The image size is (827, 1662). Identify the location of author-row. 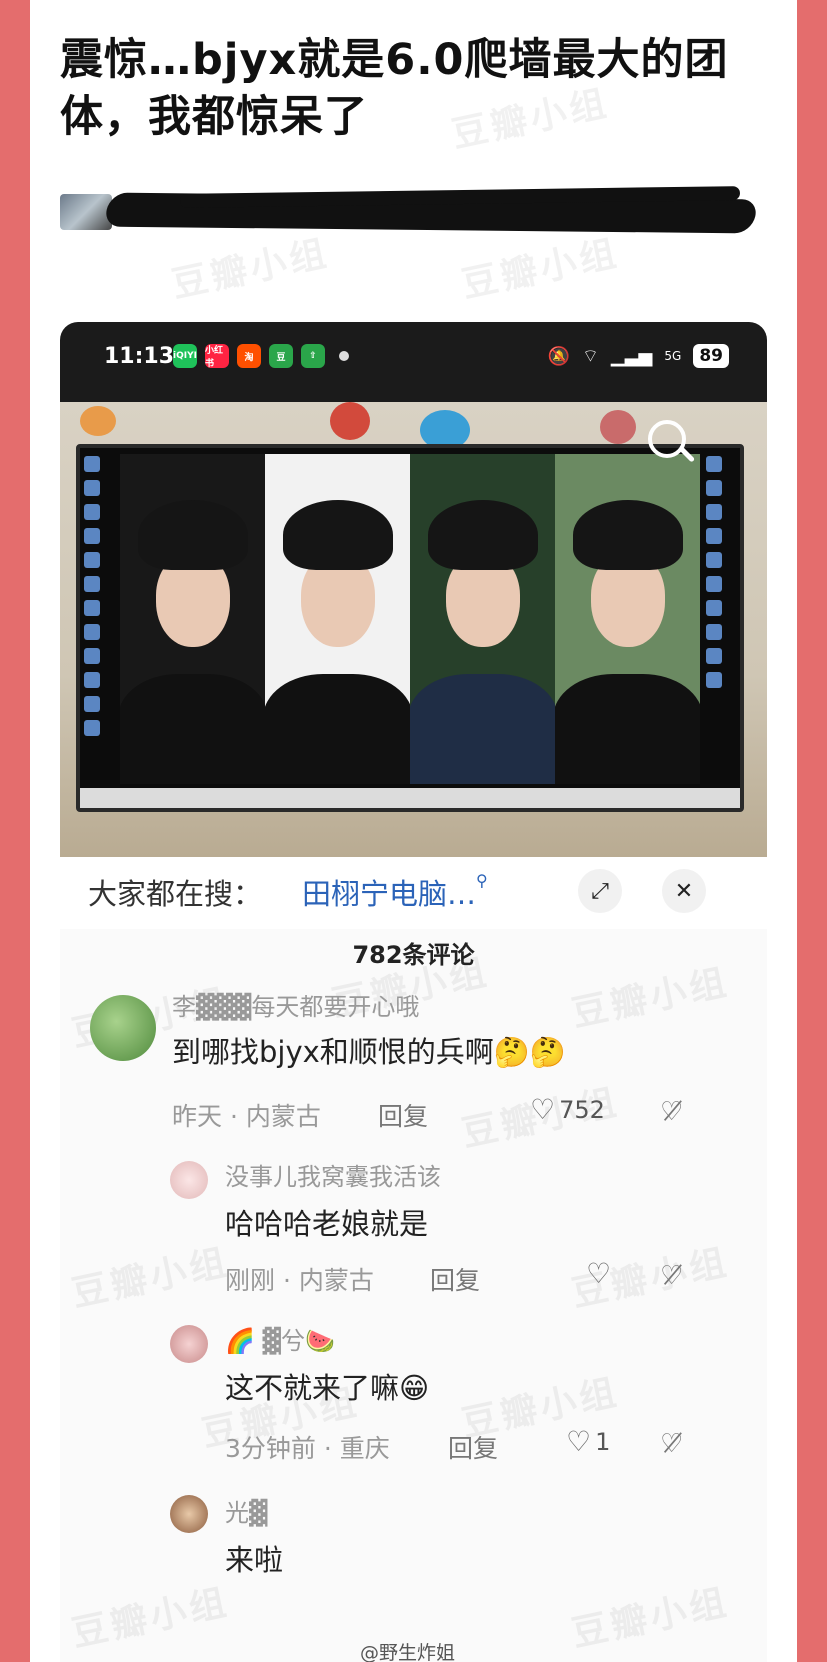
(410, 210).